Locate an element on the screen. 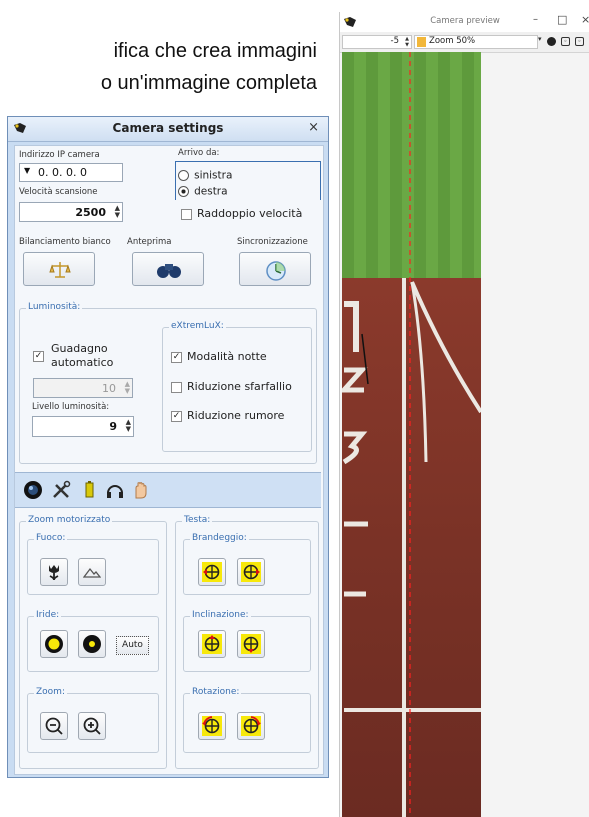 This screenshot has width=589, height=817. tilt-down-button is located at coordinates (251, 644).